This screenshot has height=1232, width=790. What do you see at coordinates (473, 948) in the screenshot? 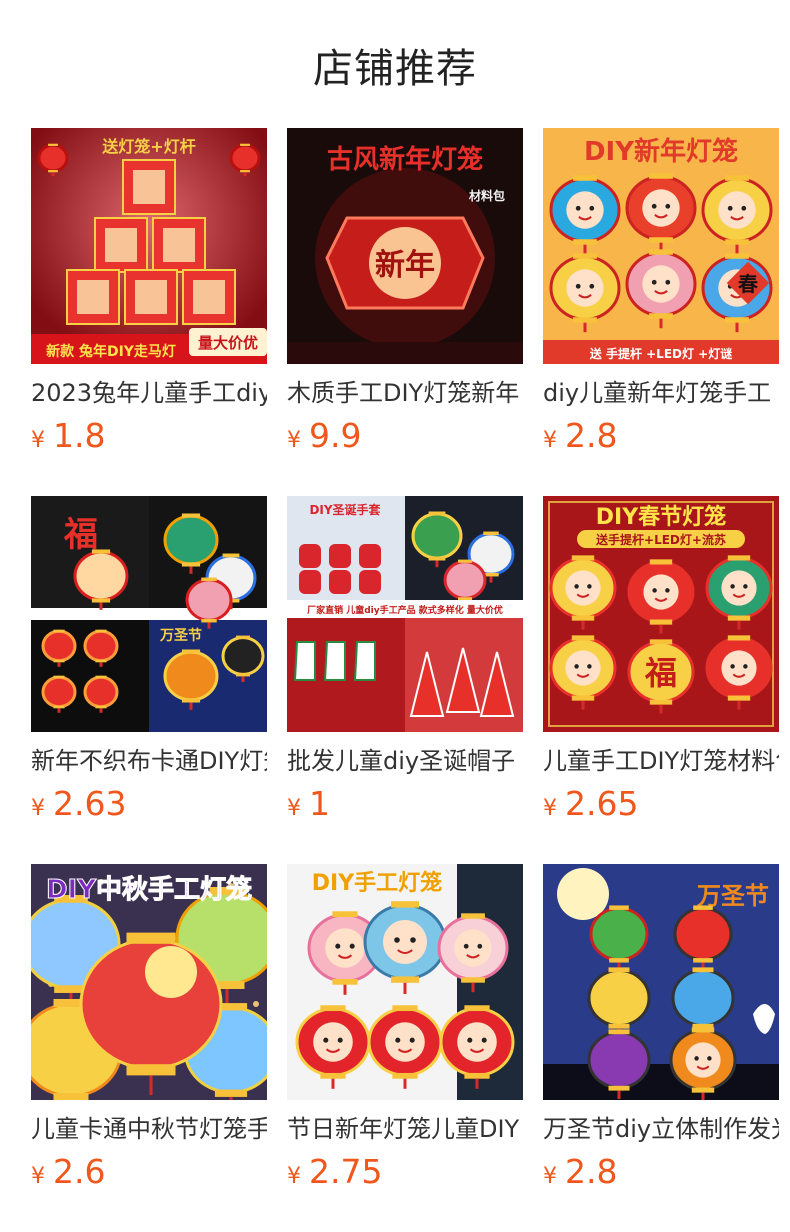
I see `rabbit-face` at bounding box center [473, 948].